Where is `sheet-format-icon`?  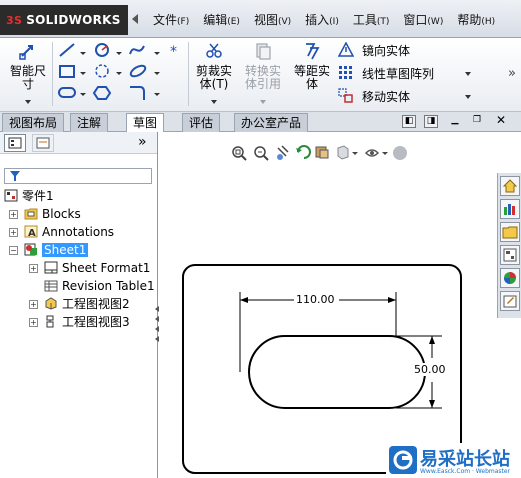 sheet-format-icon is located at coordinates (51, 267).